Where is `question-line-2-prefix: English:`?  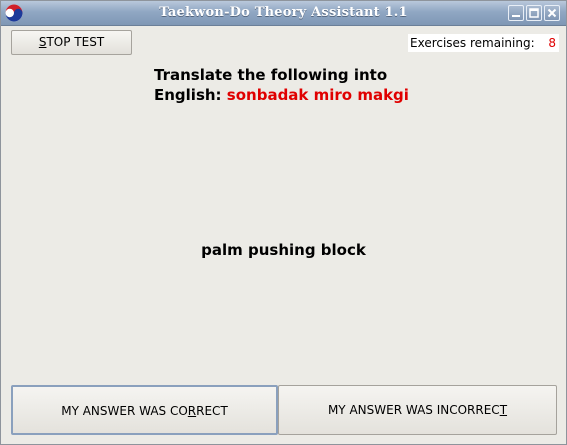
question-line-2-prefix: English: is located at coordinates (188, 95).